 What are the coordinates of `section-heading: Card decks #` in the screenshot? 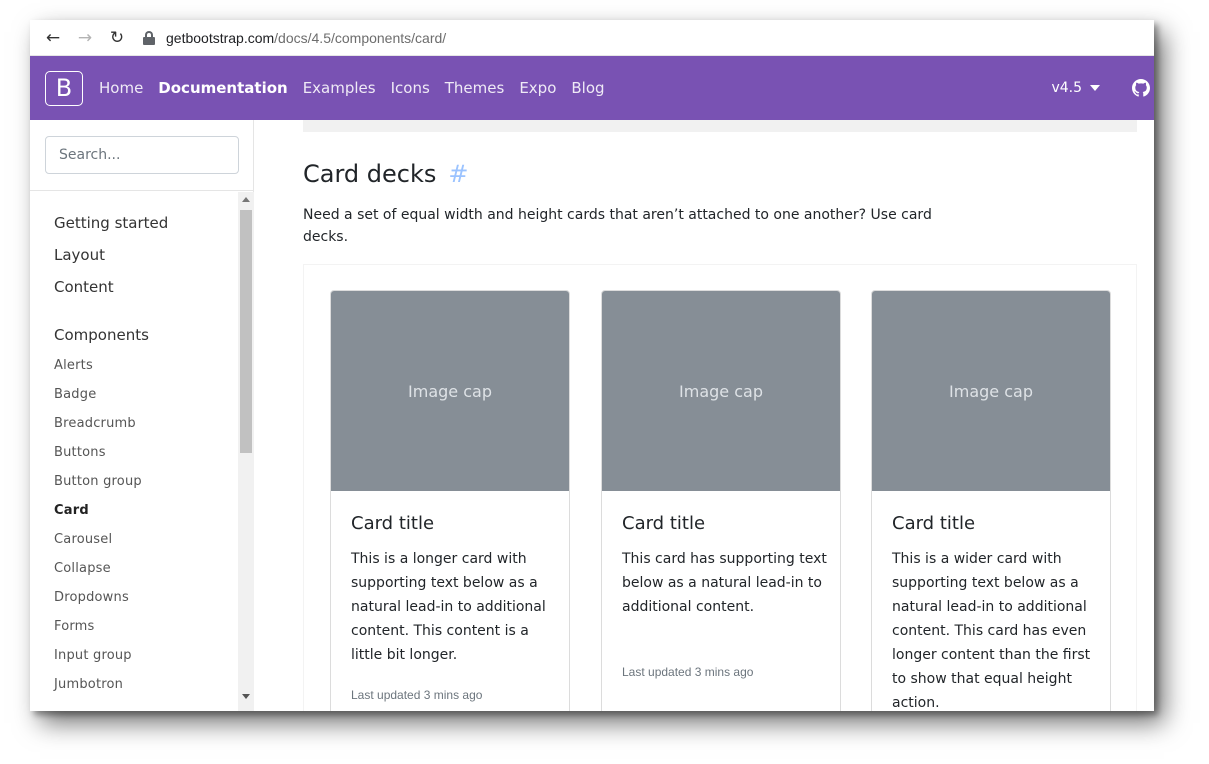 It's located at (385, 174).